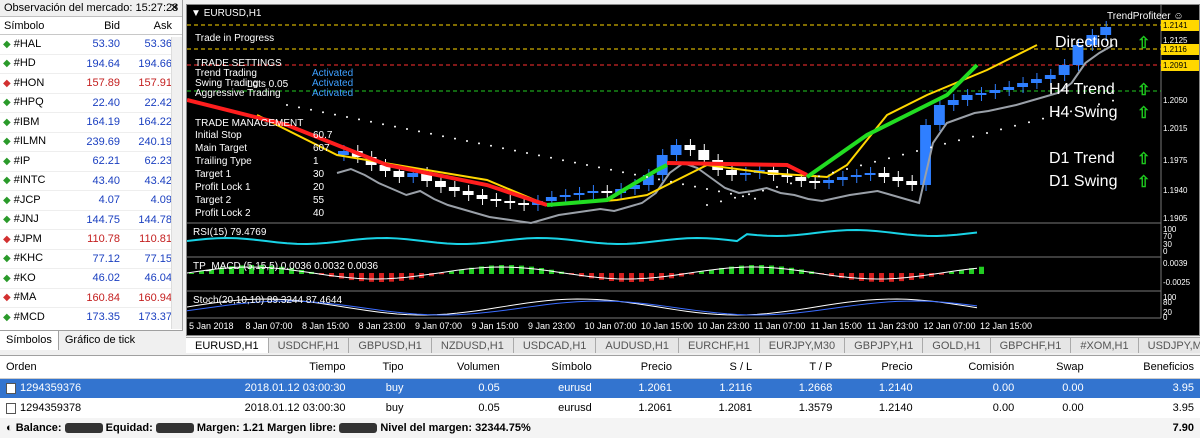 The image size is (1200, 438). I want to click on market-row: ◆ #IP 62.21 62.23, so click(91, 162).